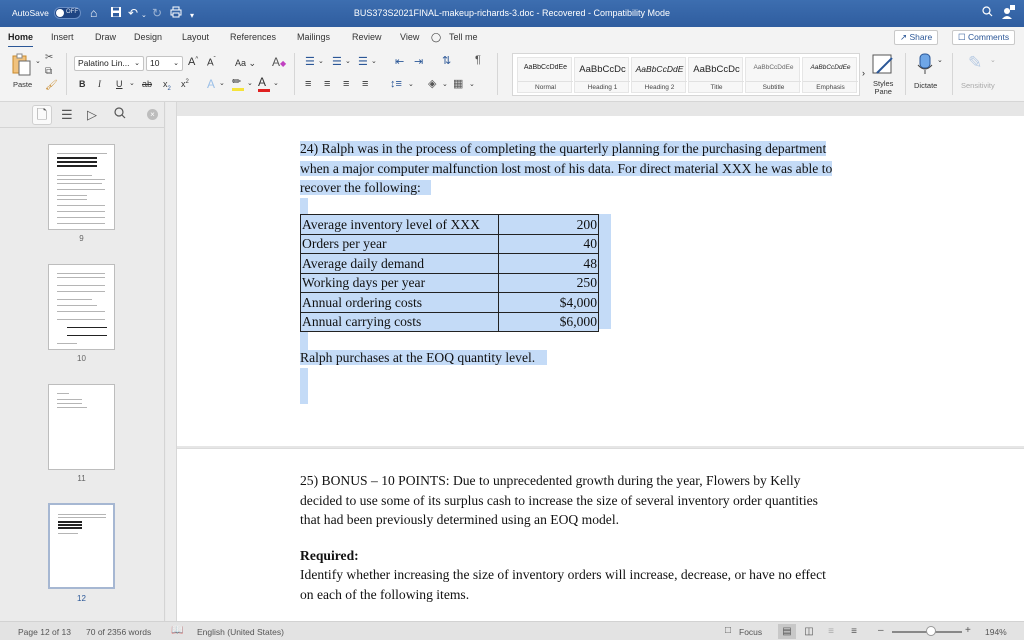 The width and height of the screenshot is (1024, 640). I want to click on line-spacing-icon: ↕≡, so click(396, 84).